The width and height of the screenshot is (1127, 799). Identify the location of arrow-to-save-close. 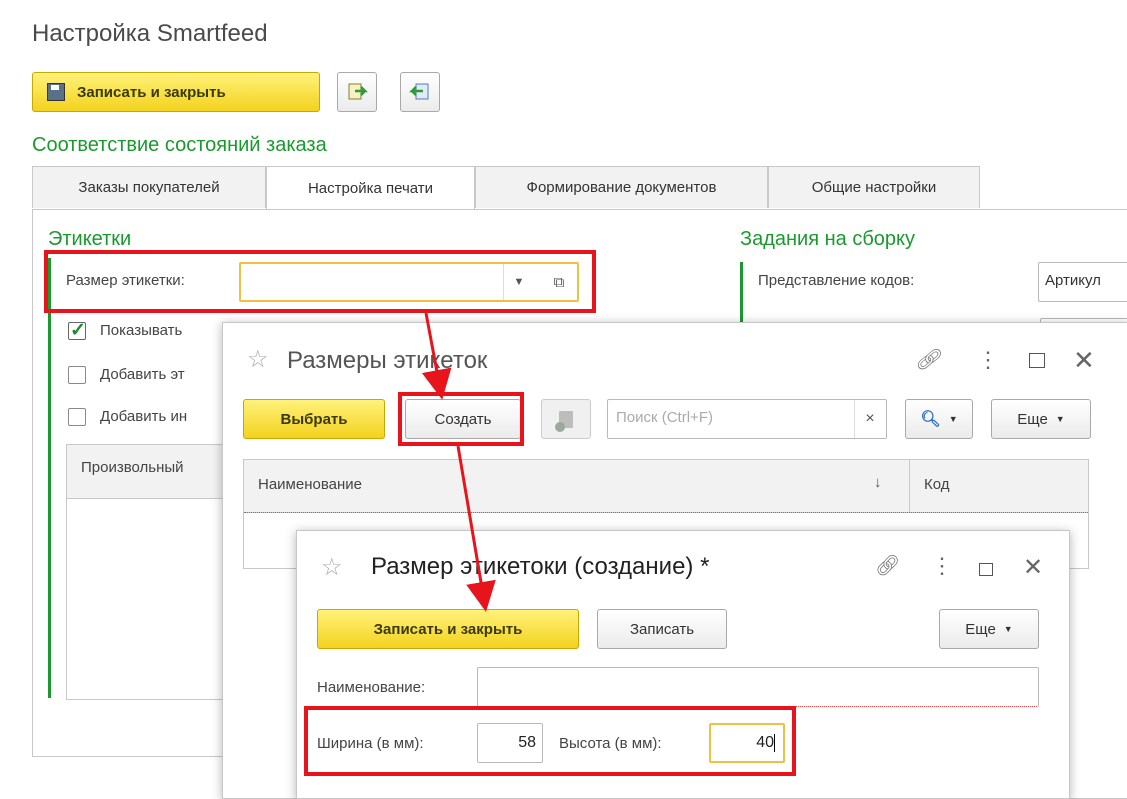
(476, 528).